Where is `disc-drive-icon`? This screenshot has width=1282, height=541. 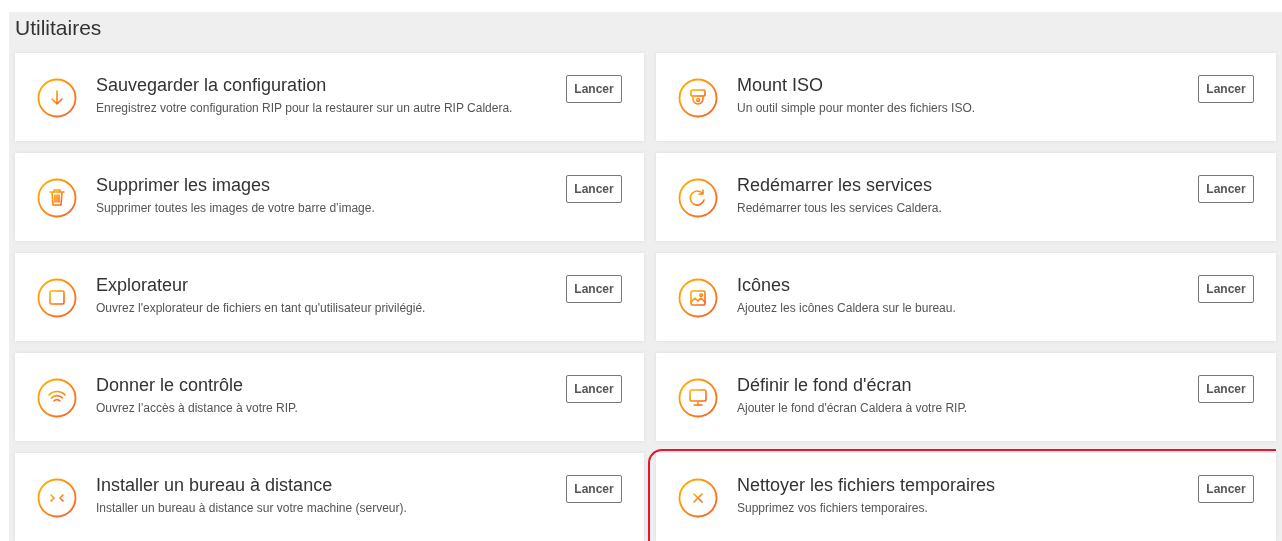 disc-drive-icon is located at coordinates (698, 98).